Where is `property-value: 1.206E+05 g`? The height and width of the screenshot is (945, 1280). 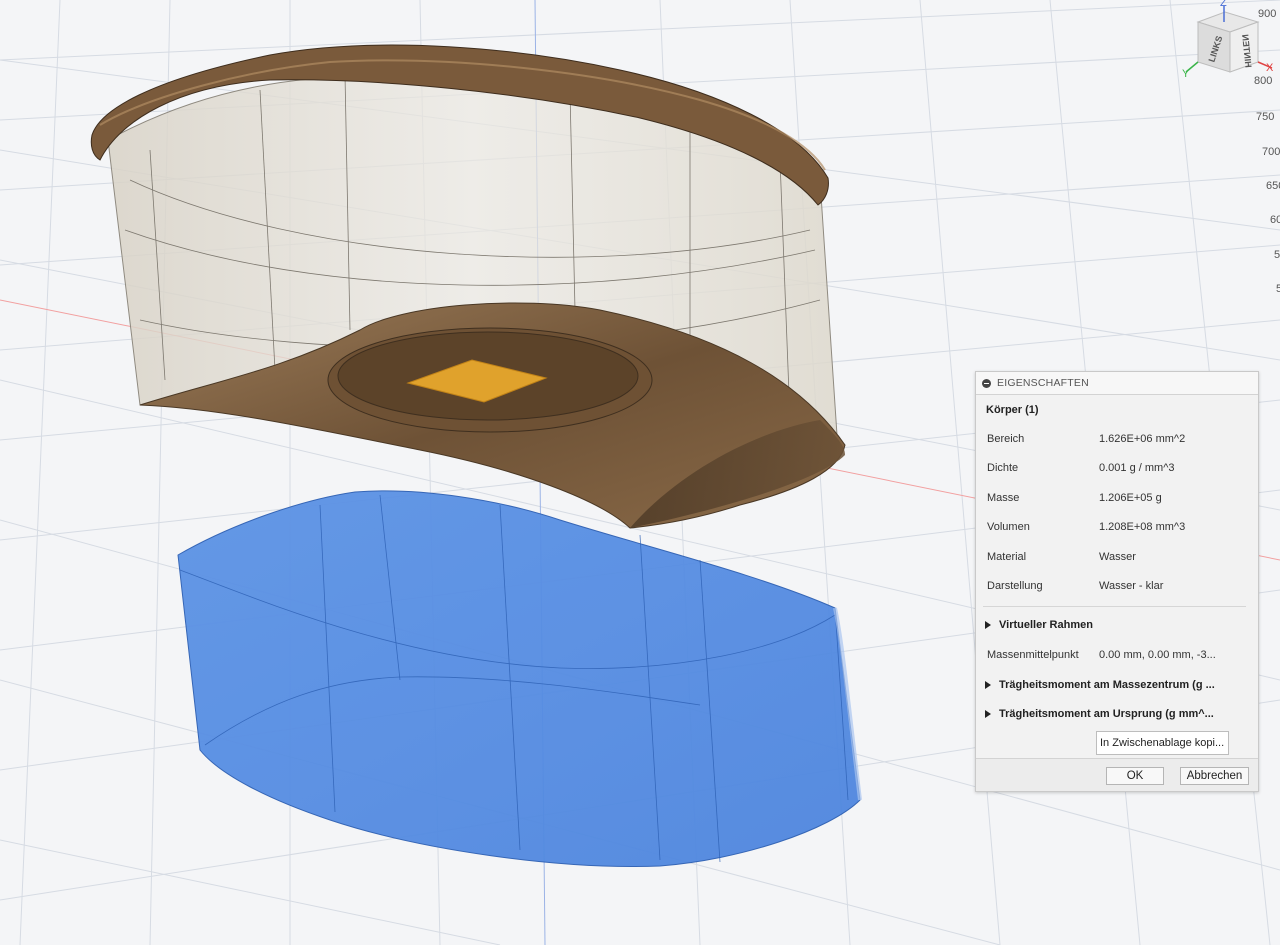 property-value: 1.206E+05 g is located at coordinates (1130, 498).